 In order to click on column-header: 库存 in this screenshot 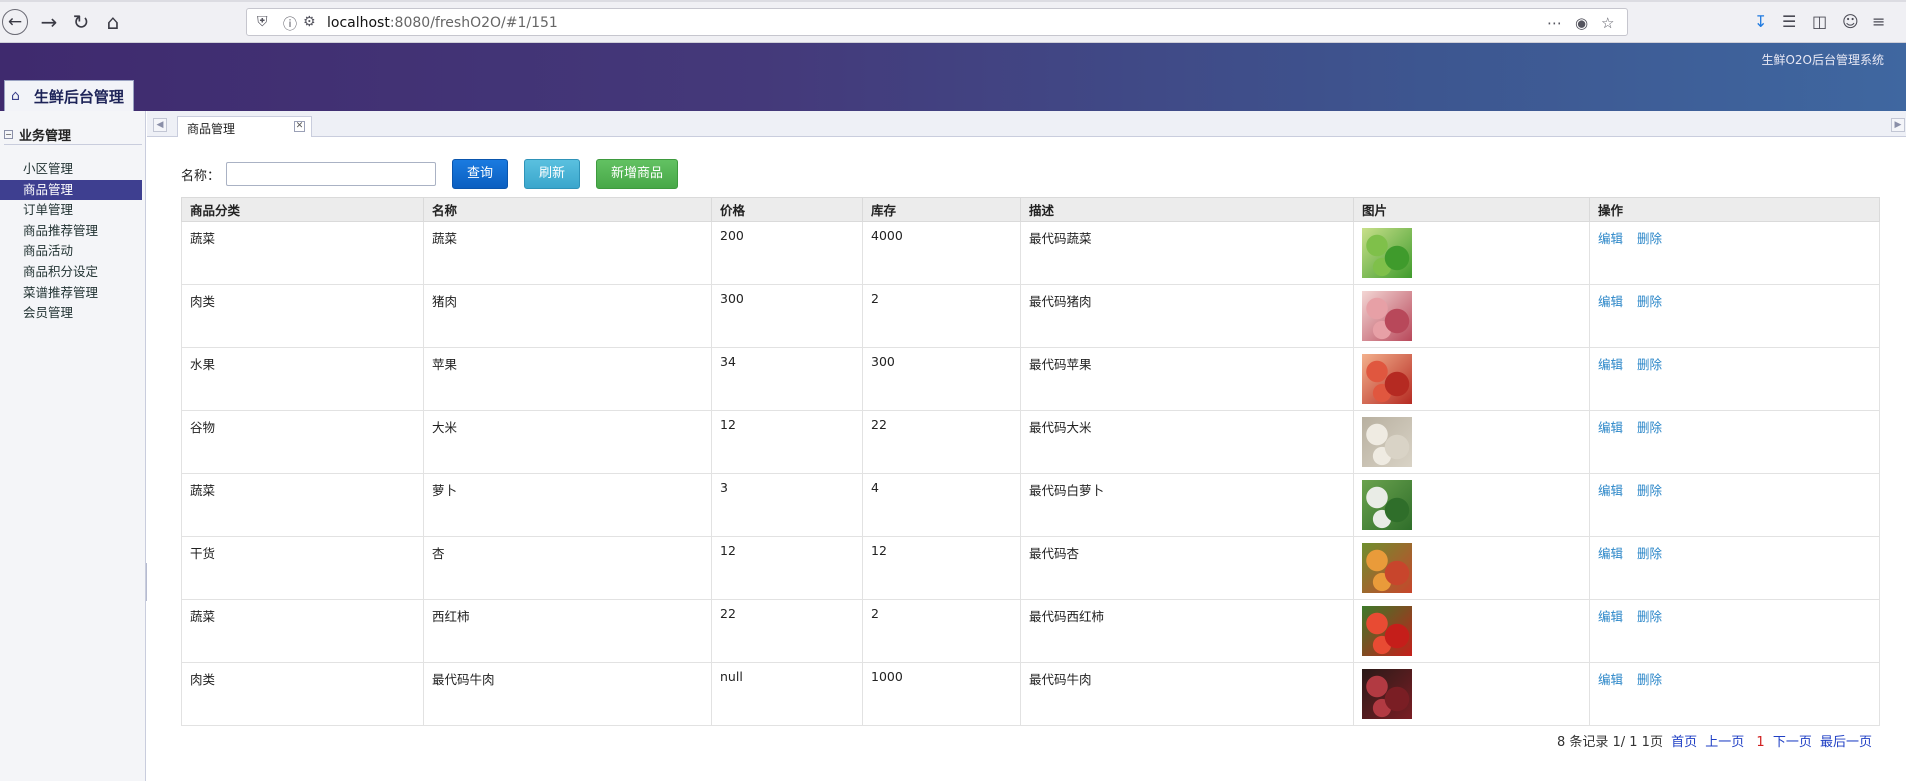, I will do `click(941, 209)`.